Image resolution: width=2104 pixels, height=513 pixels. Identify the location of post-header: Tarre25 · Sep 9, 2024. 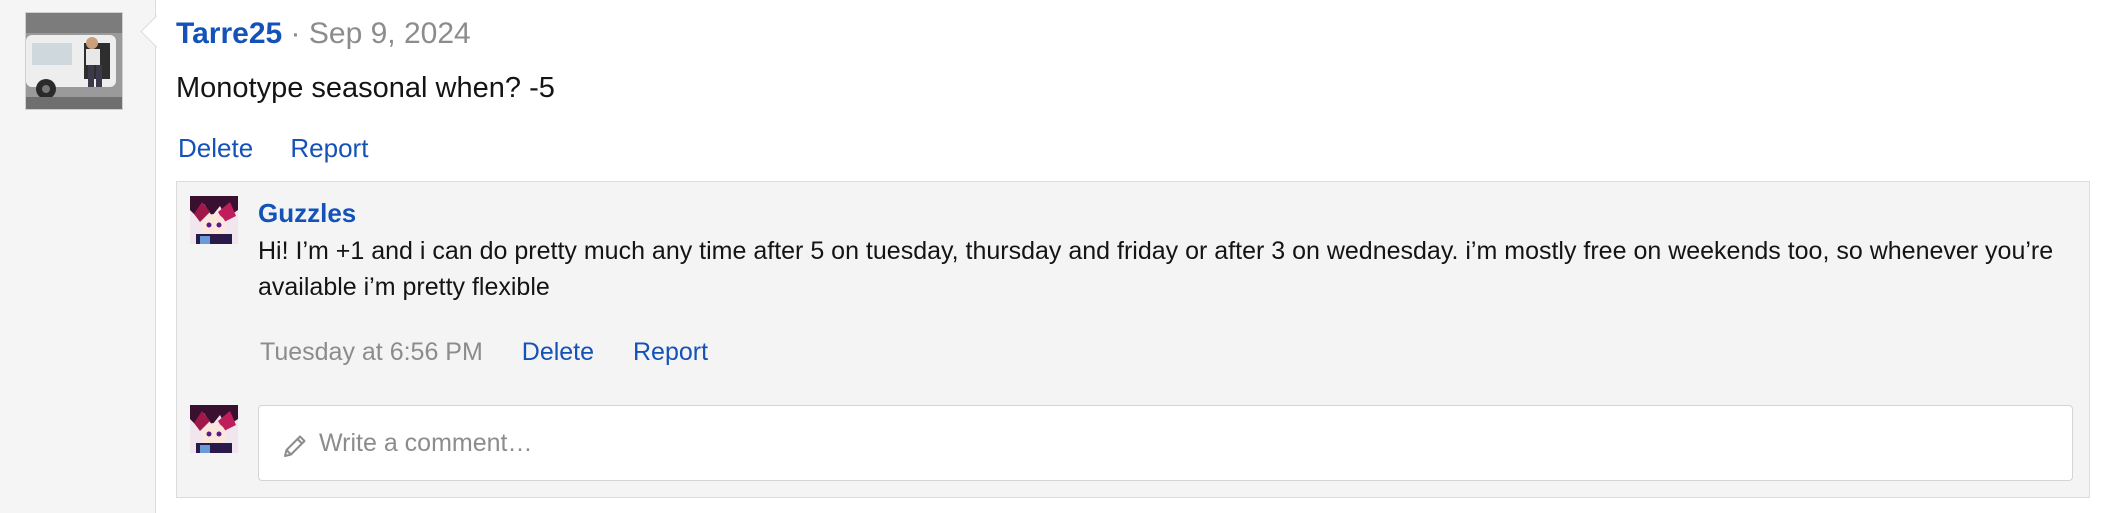
(323, 34).